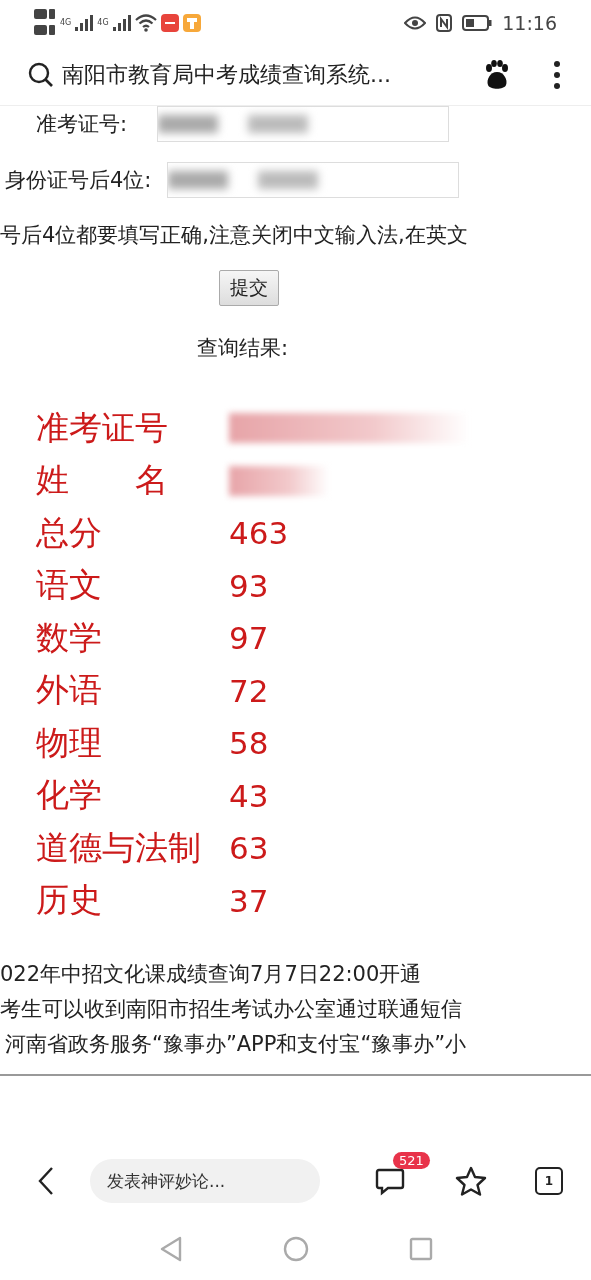 The height and width of the screenshot is (1280, 591). I want to click on score-value: 72, so click(249, 690).